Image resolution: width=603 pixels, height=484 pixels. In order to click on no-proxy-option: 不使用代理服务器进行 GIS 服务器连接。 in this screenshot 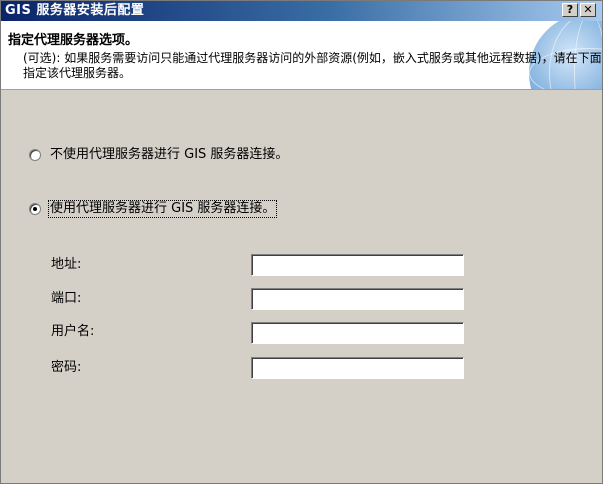, I will do `click(159, 155)`.